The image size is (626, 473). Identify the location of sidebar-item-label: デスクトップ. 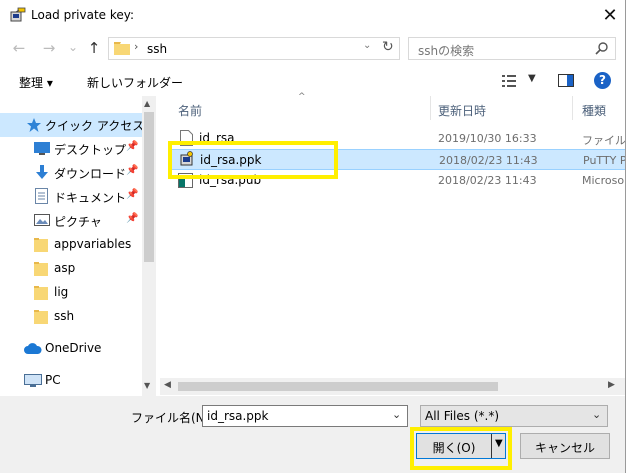
(90, 150).